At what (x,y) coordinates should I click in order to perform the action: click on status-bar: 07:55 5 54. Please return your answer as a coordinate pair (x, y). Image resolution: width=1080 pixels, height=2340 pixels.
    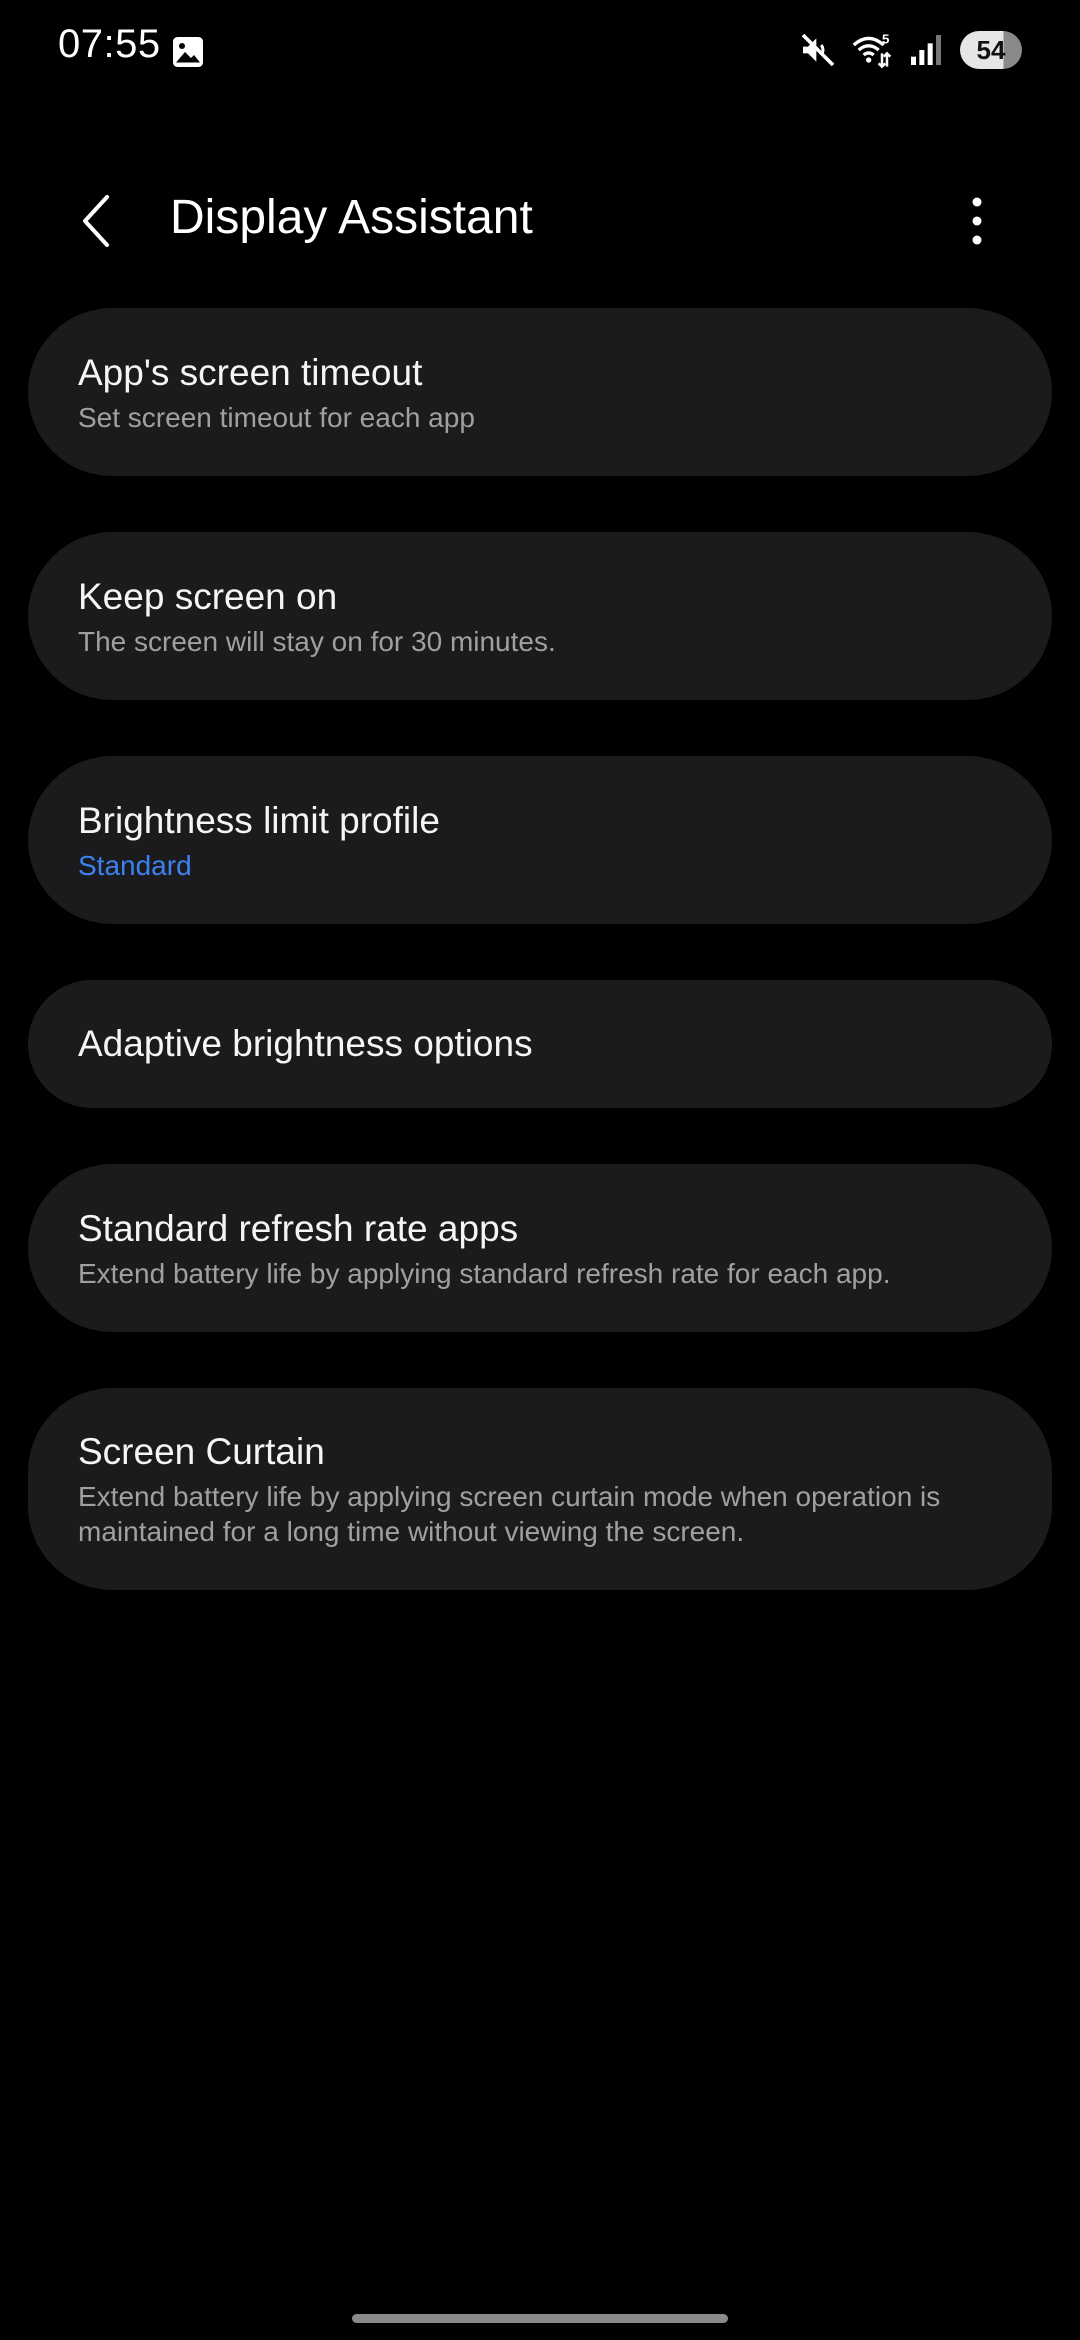
    Looking at the image, I should click on (540, 50).